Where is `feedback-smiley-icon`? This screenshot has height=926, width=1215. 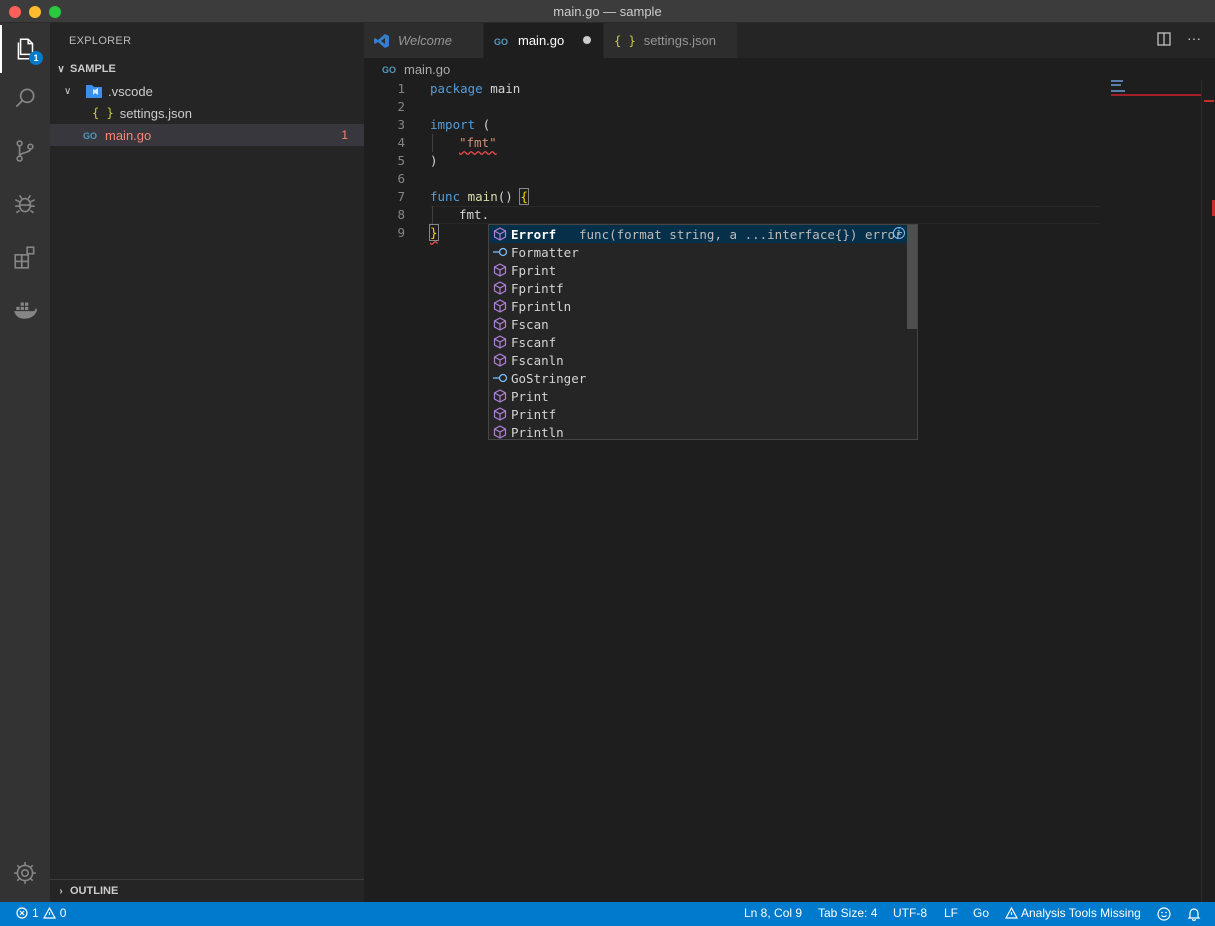 feedback-smiley-icon is located at coordinates (1164, 914).